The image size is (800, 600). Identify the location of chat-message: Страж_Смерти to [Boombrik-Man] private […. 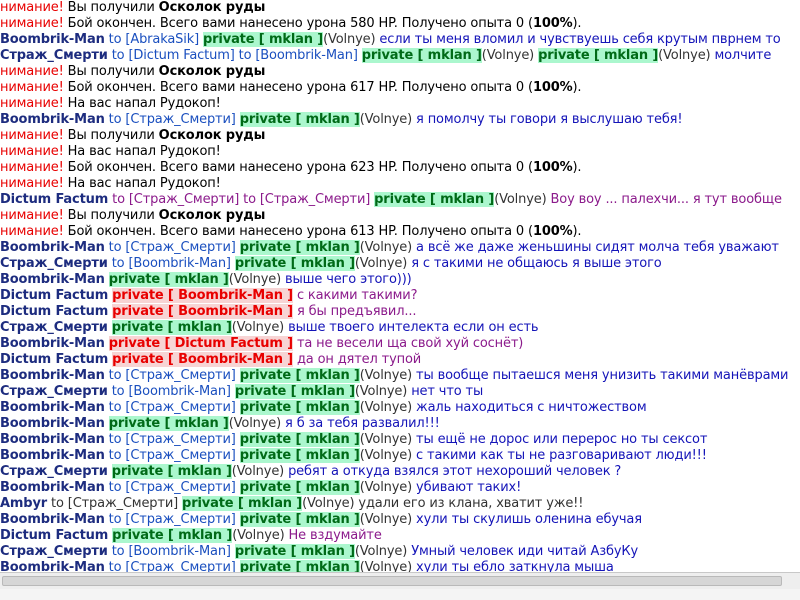
(400, 552).